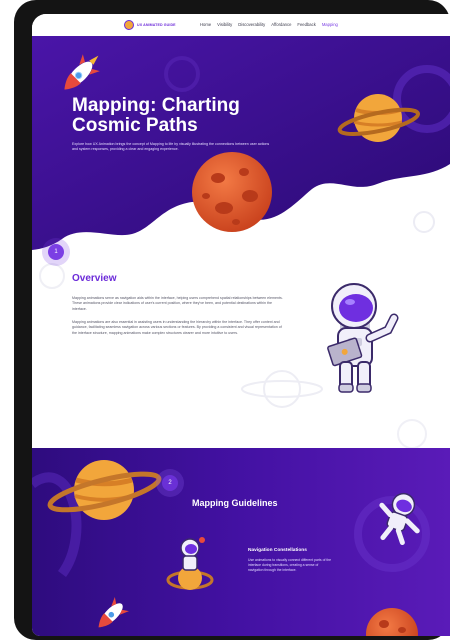 This screenshot has height=640, width=450. What do you see at coordinates (277, 550) in the screenshot?
I see `guideline-title: Navigation Constellations` at bounding box center [277, 550].